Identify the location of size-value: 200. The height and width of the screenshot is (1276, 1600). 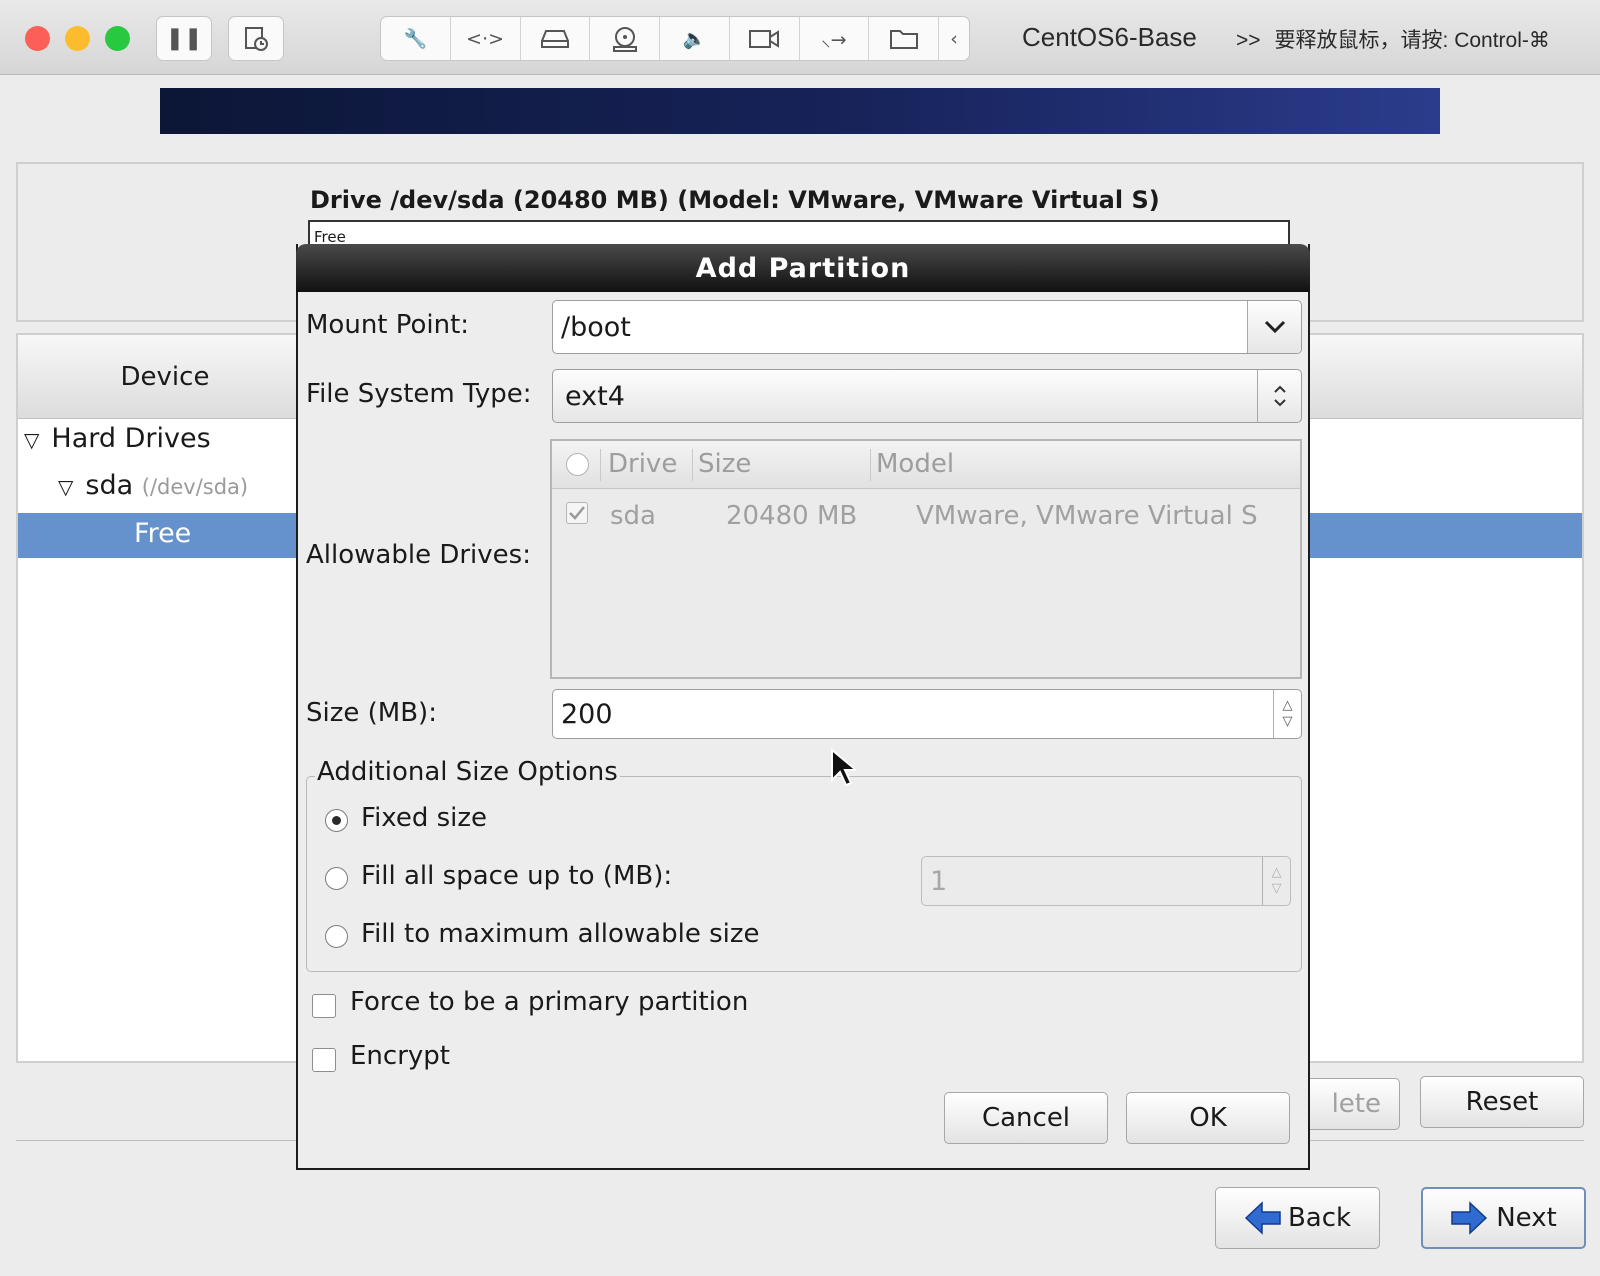
(587, 714).